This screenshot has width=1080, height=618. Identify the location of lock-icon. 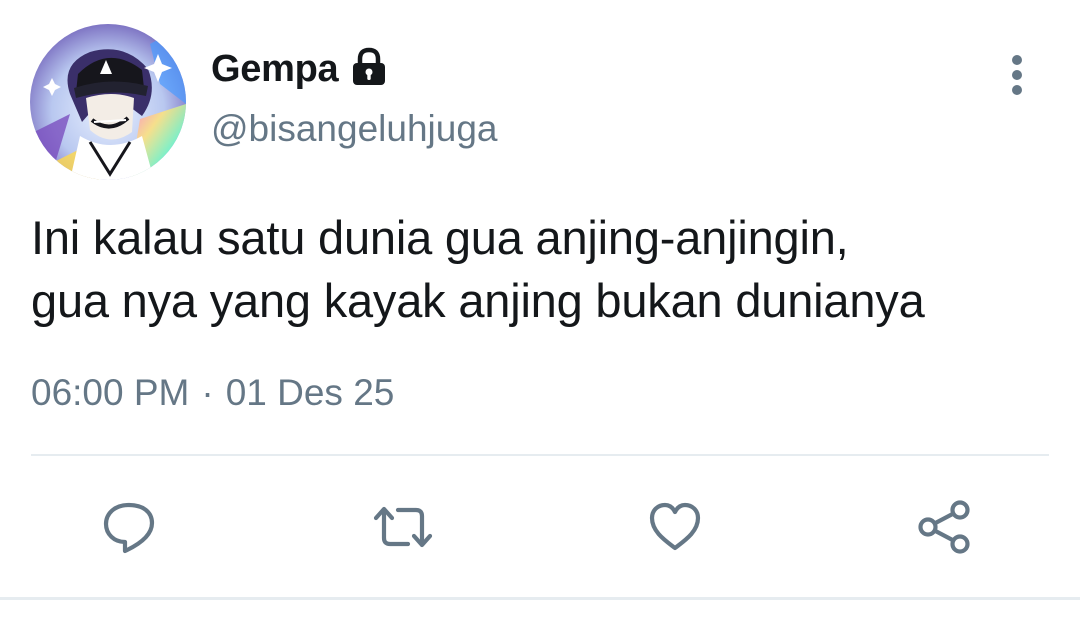
(369, 67).